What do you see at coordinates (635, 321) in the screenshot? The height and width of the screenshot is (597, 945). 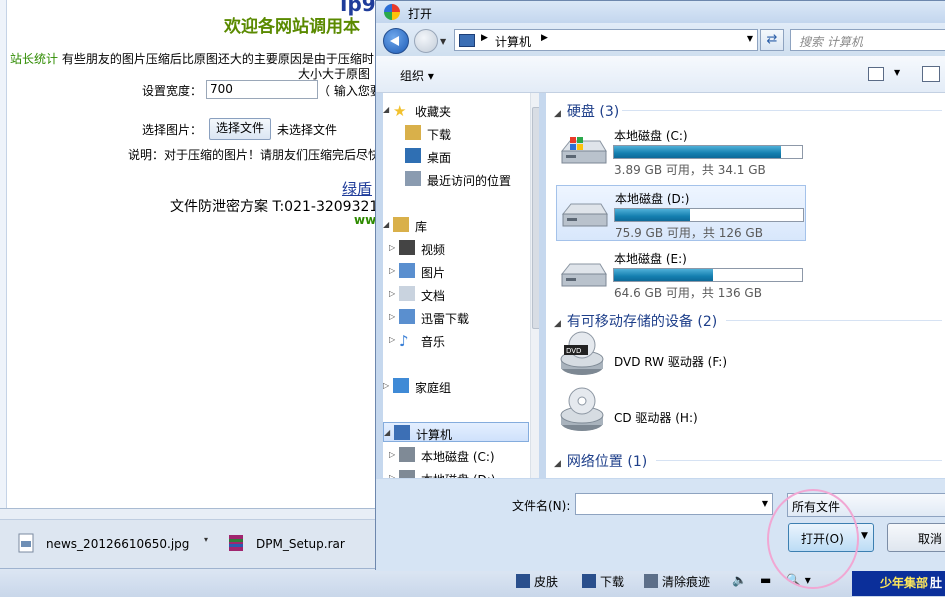 I see `group-header-removable: ◢ 有可移动存储的设备 (2)` at bounding box center [635, 321].